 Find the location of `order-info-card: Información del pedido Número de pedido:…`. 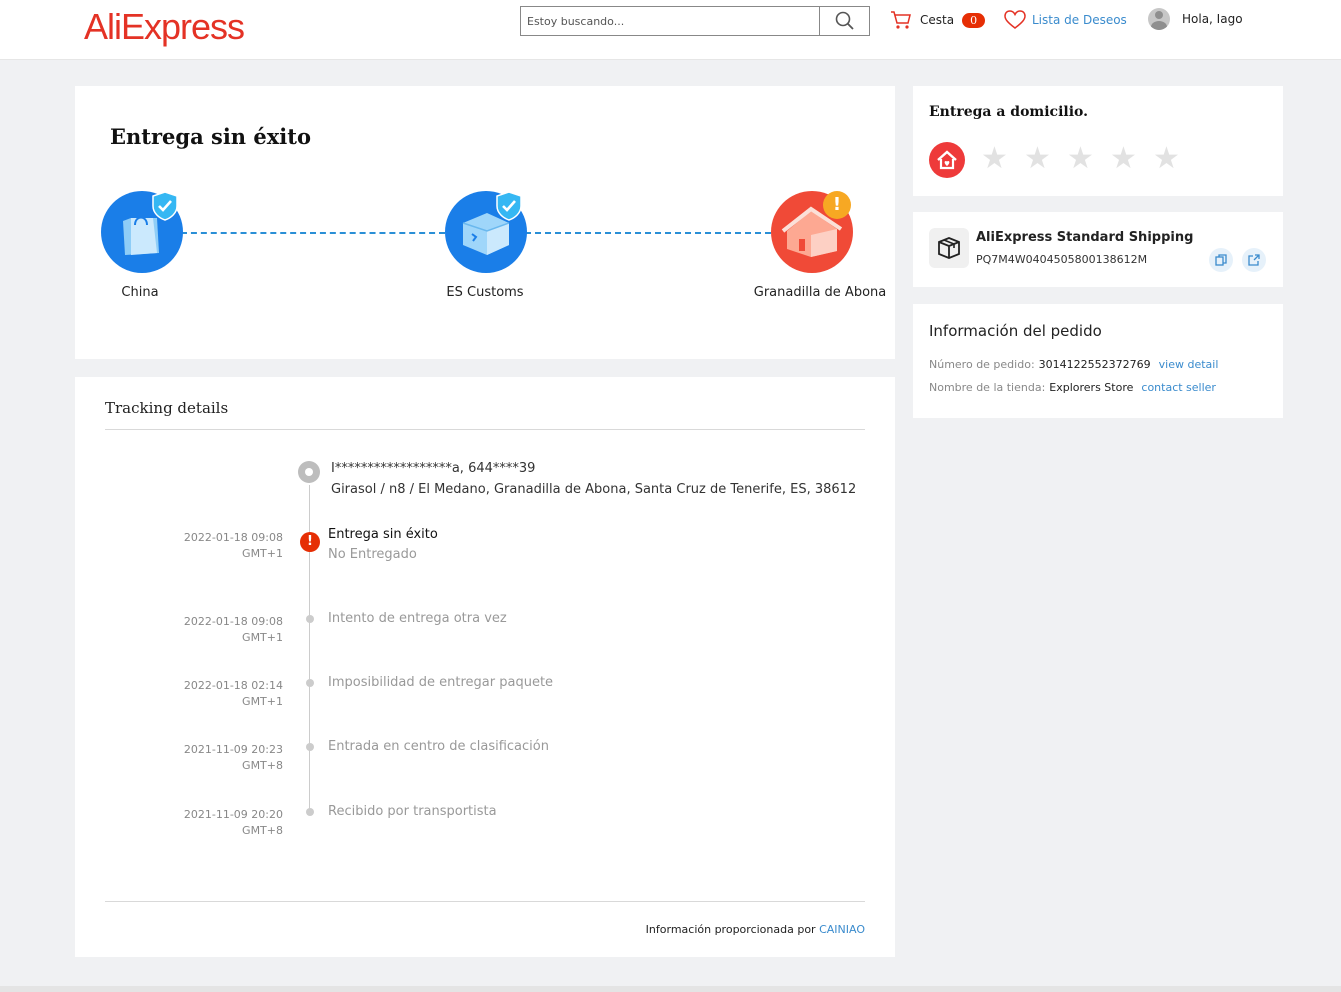

order-info-card: Información del pedido Número de pedido:… is located at coordinates (1098, 361).